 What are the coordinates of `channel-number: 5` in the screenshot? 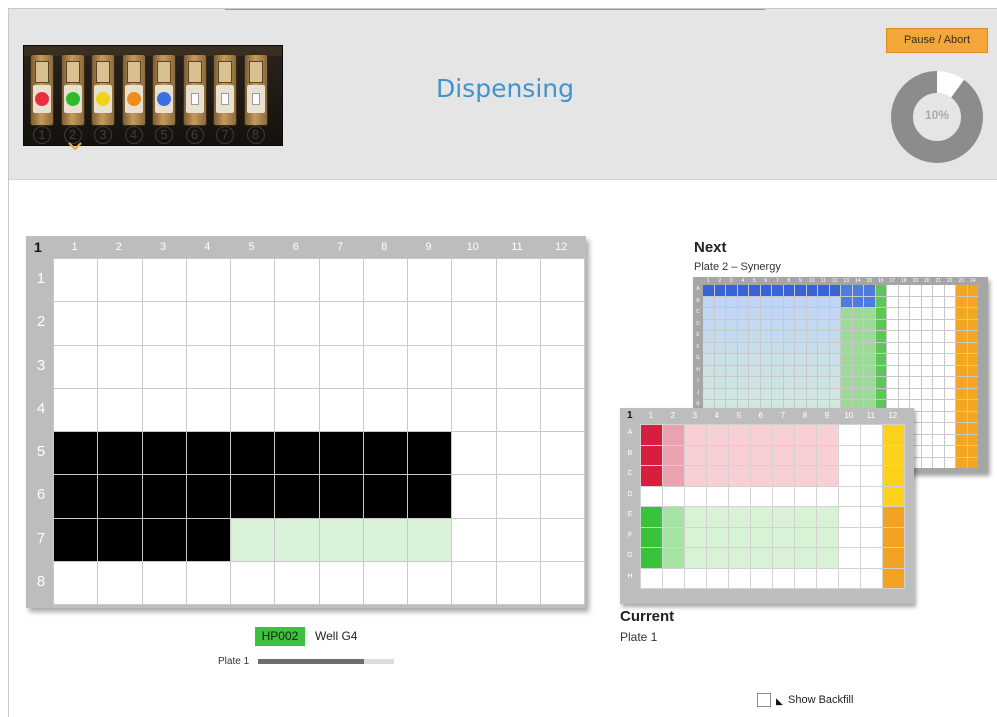 It's located at (164, 135).